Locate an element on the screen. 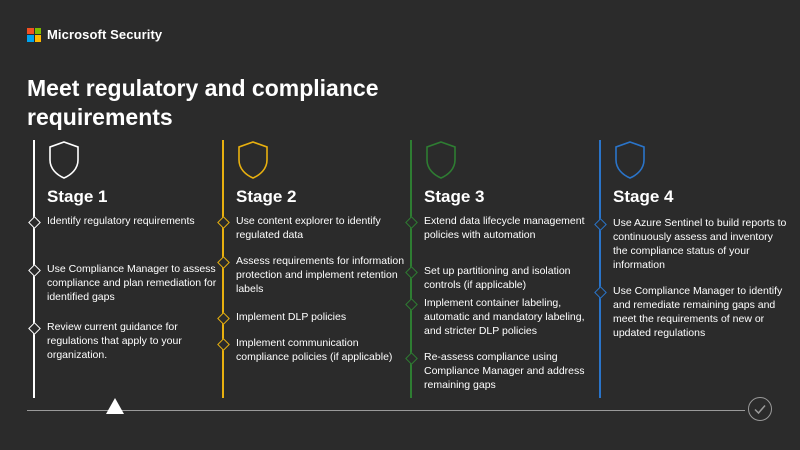 This screenshot has height=450, width=800. stage-title: Stage 3 is located at coordinates (454, 196).